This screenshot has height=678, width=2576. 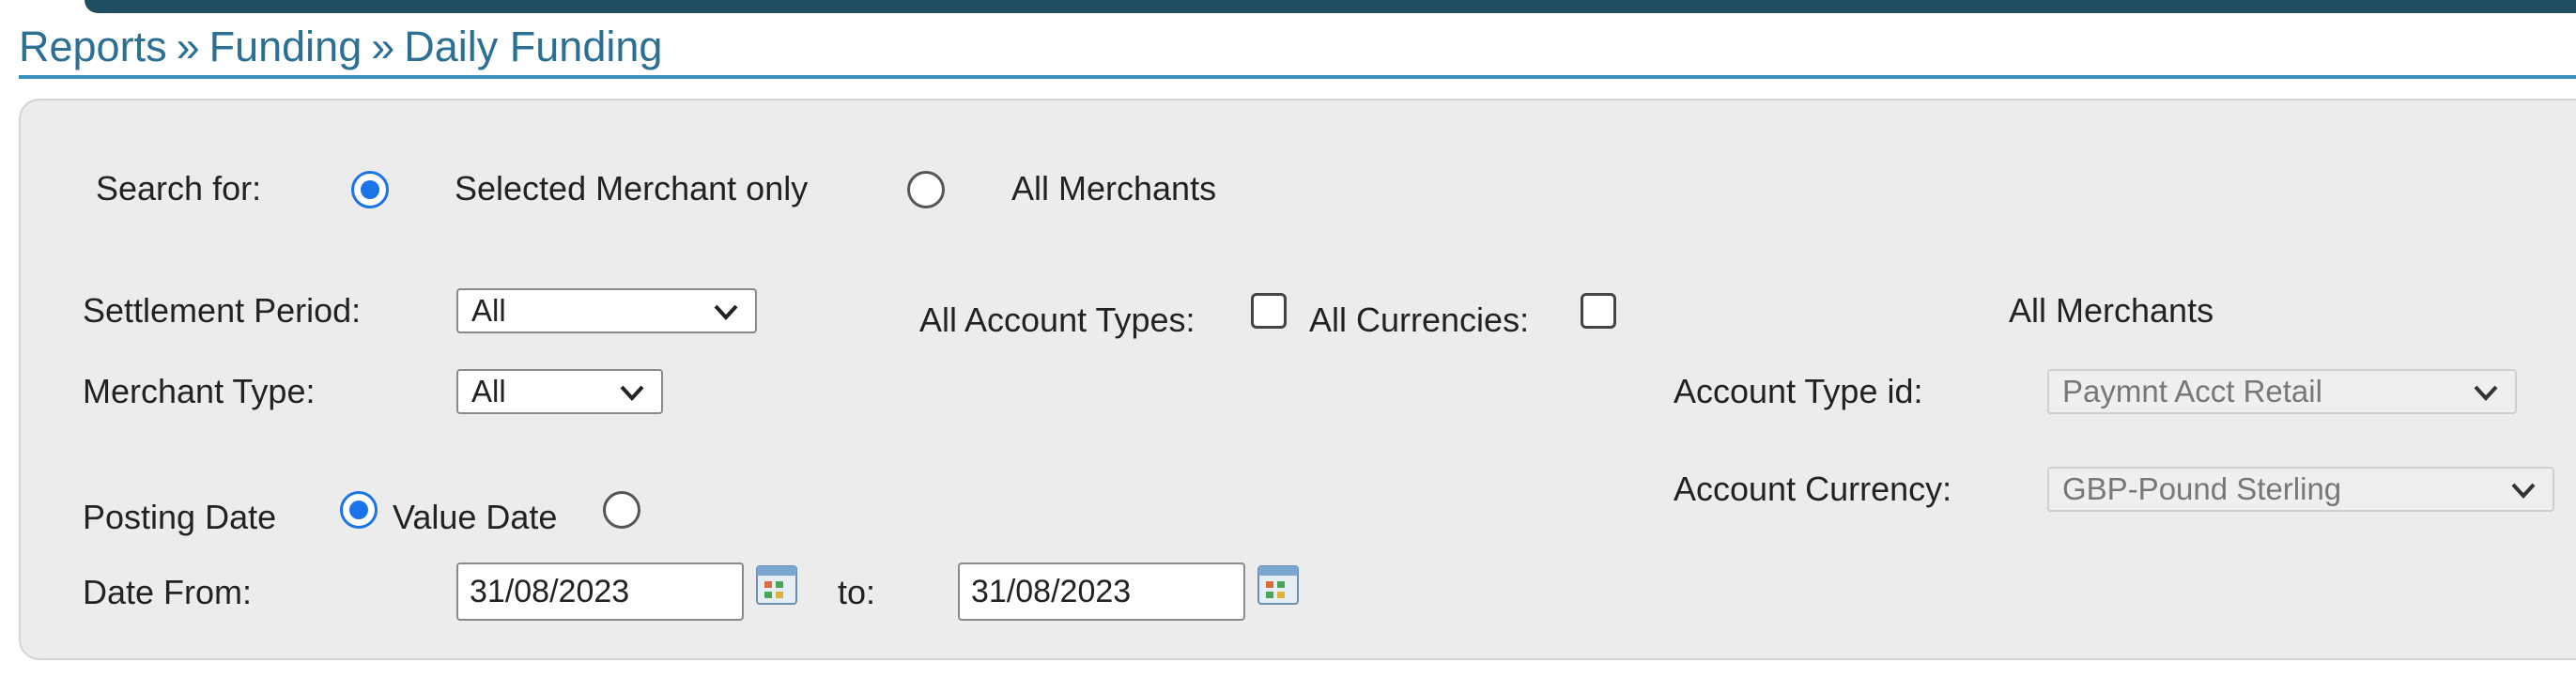 What do you see at coordinates (1057, 319) in the screenshot?
I see `all-account-types-label: All Account Types:` at bounding box center [1057, 319].